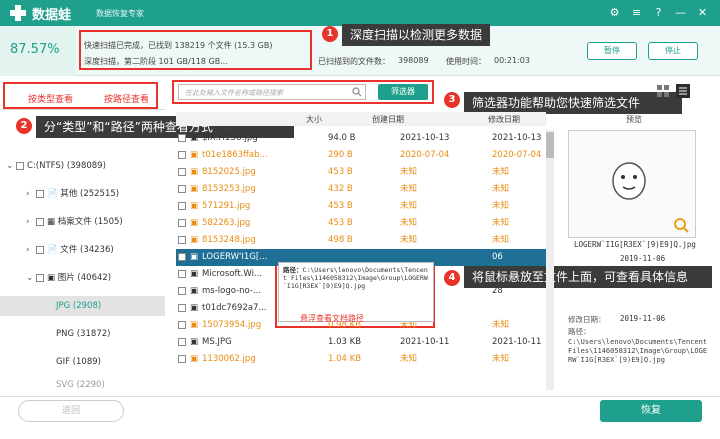 The width and height of the screenshot is (720, 439). I want to click on table-row: ▣ 571291.jpg 453 B 未知 未知, so click(361, 206).